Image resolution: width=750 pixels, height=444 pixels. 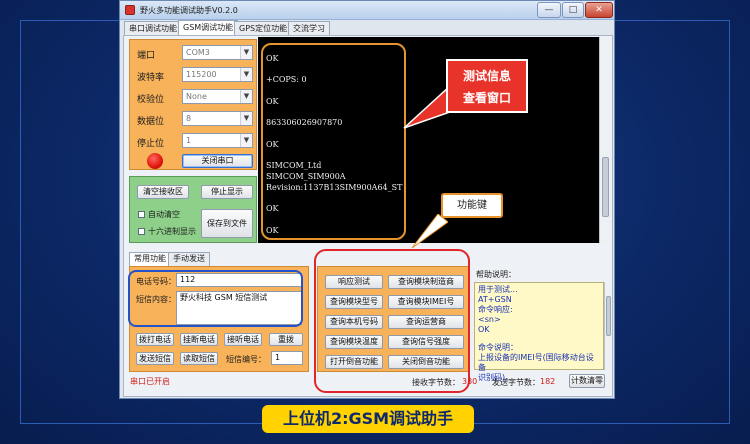 I want to click on callout-pointer-icon, so click(x=426, y=107).